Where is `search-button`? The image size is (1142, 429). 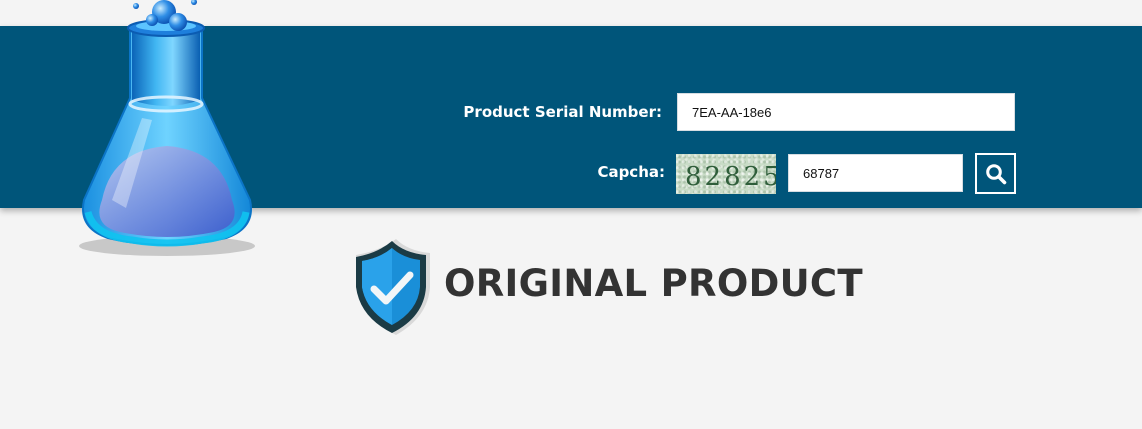
search-button is located at coordinates (995, 173).